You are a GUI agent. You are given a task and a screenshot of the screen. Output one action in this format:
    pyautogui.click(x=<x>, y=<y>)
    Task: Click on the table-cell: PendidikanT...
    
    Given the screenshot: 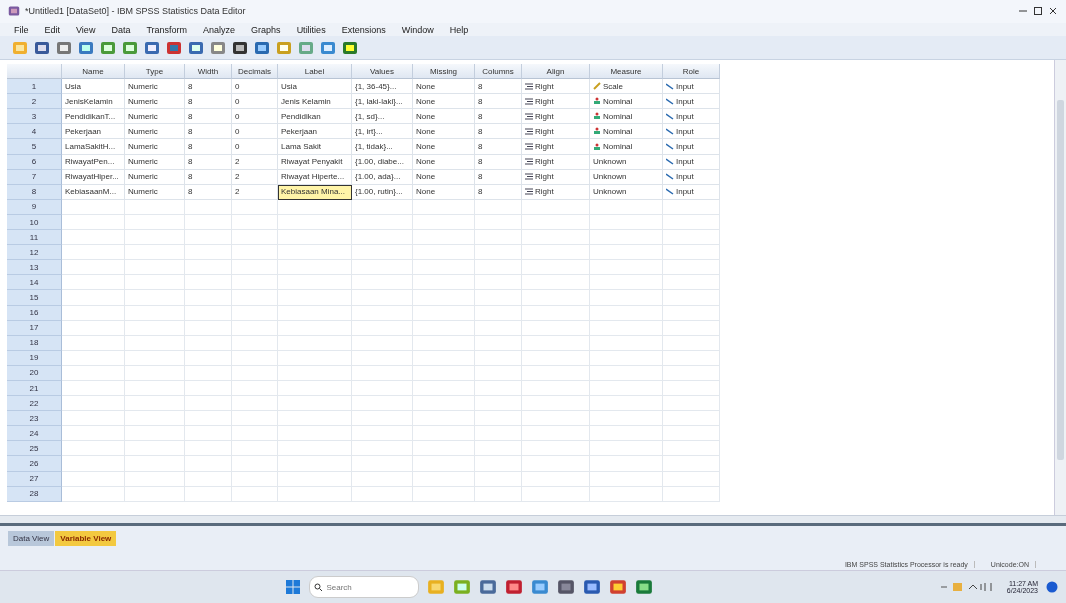 What is the action you would take?
    pyautogui.click(x=93, y=117)
    